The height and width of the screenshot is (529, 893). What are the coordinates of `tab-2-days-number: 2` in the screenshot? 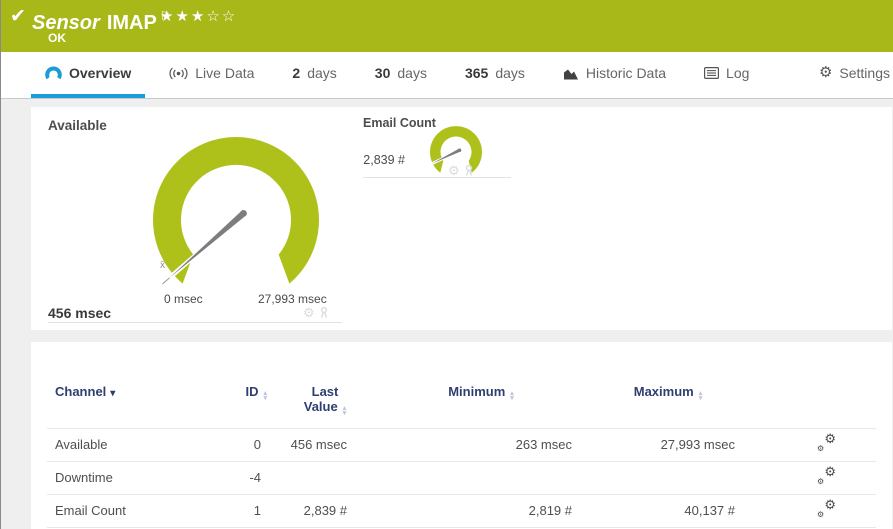 It's located at (296, 73).